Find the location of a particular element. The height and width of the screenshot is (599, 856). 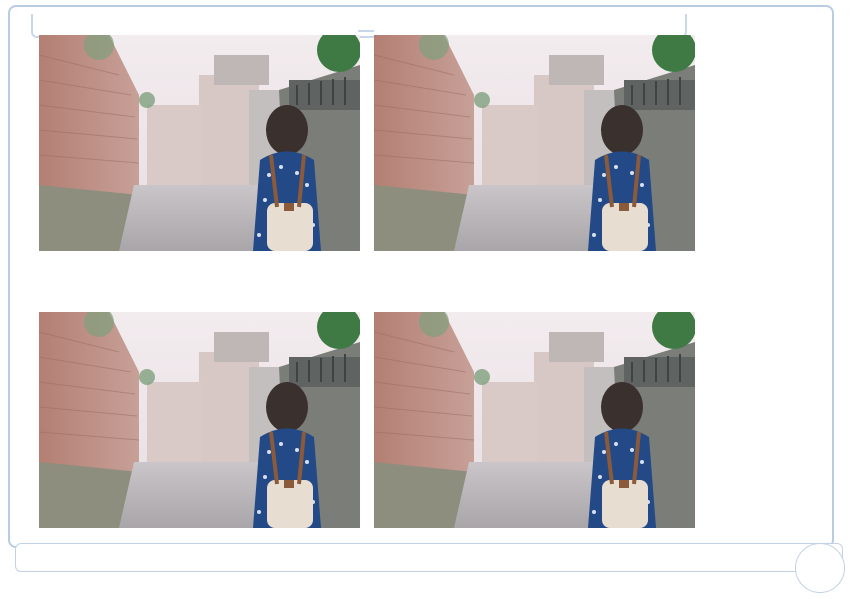

round-action-button is located at coordinates (820, 568).